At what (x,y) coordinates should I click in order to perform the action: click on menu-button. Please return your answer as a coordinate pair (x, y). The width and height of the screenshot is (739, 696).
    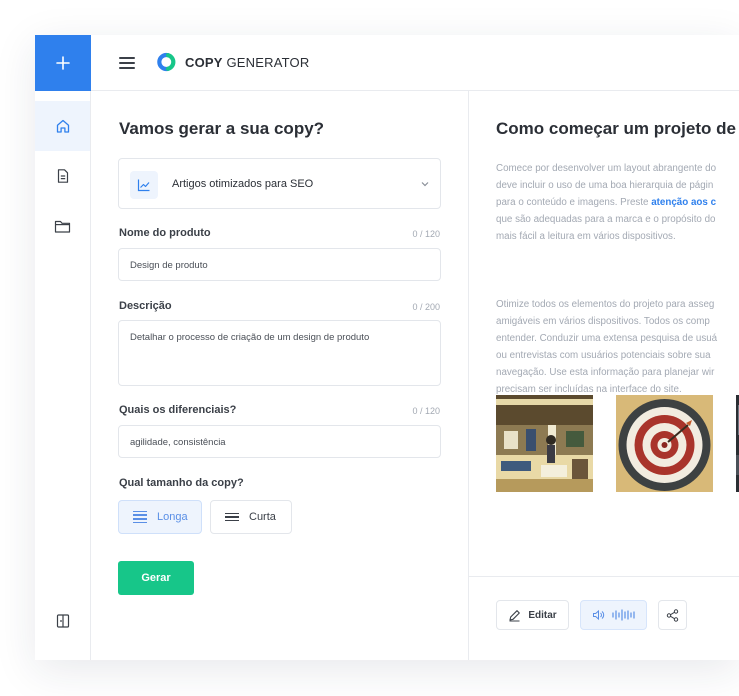
    Looking at the image, I should click on (127, 63).